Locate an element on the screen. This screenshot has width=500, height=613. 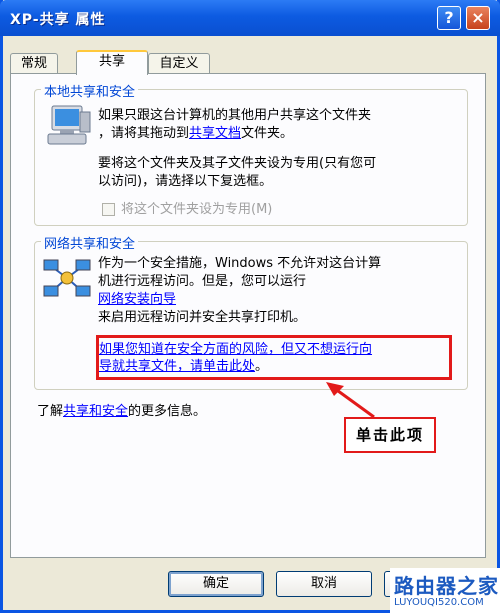
group-title: 网络共享和安全 is located at coordinates (90, 242).